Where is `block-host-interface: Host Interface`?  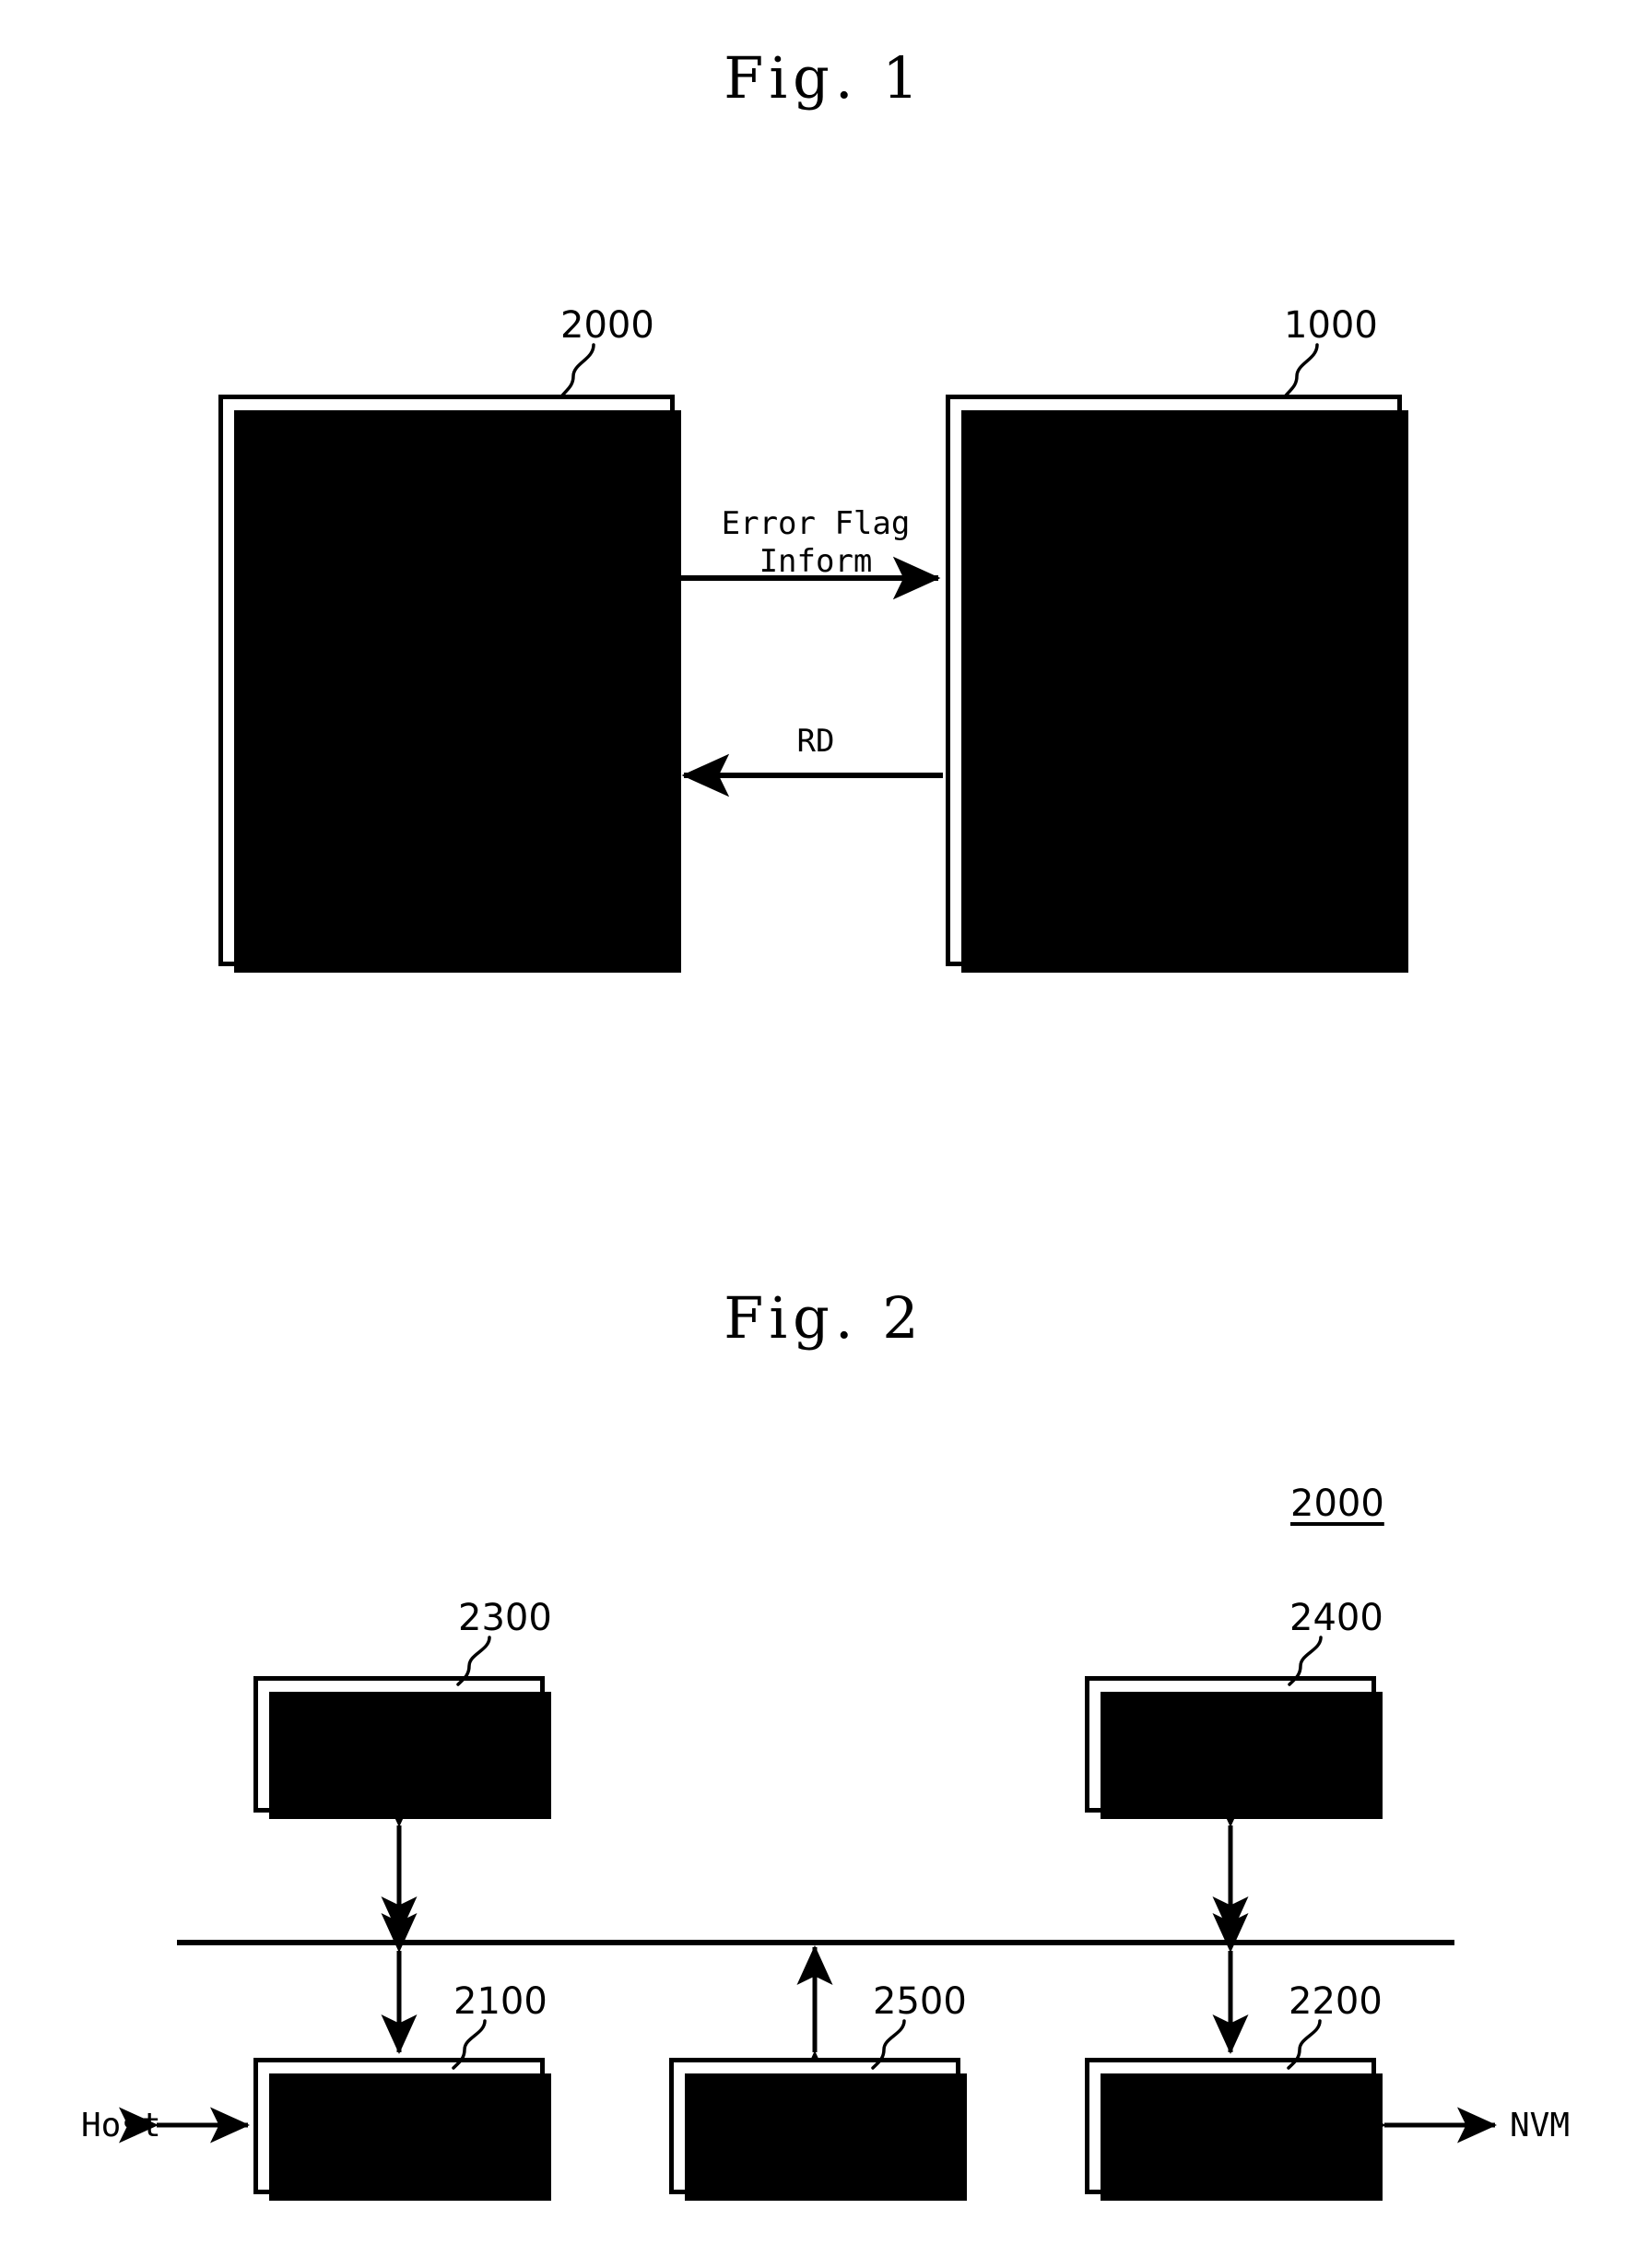
block-host-interface: Host Interface is located at coordinates (402, 2129).